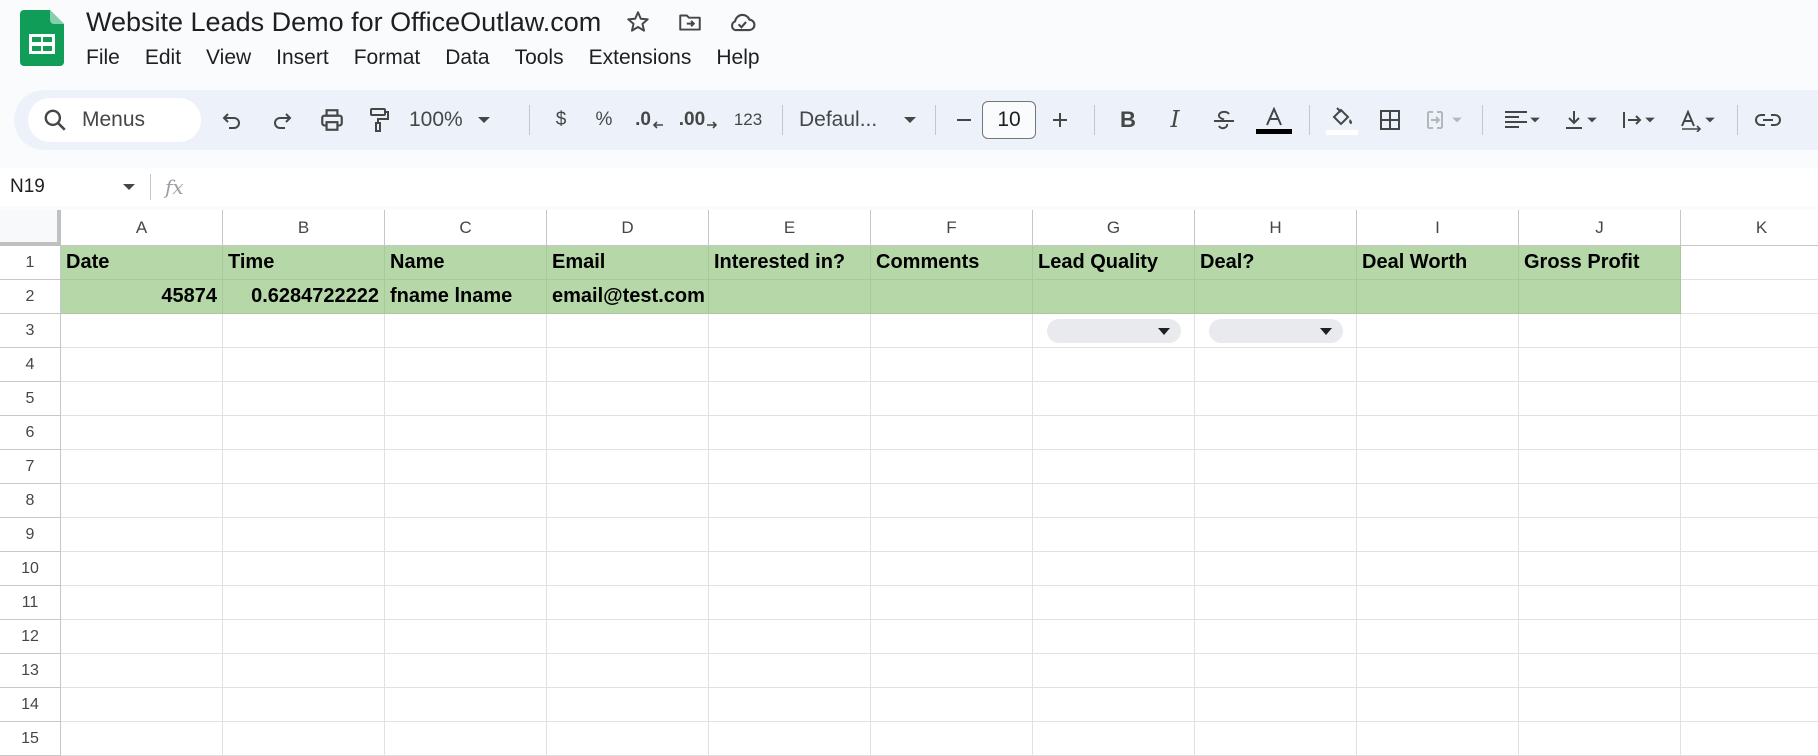 Image resolution: width=1818 pixels, height=756 pixels. Describe the element at coordinates (628, 433) in the screenshot. I see `cell-d6` at that location.